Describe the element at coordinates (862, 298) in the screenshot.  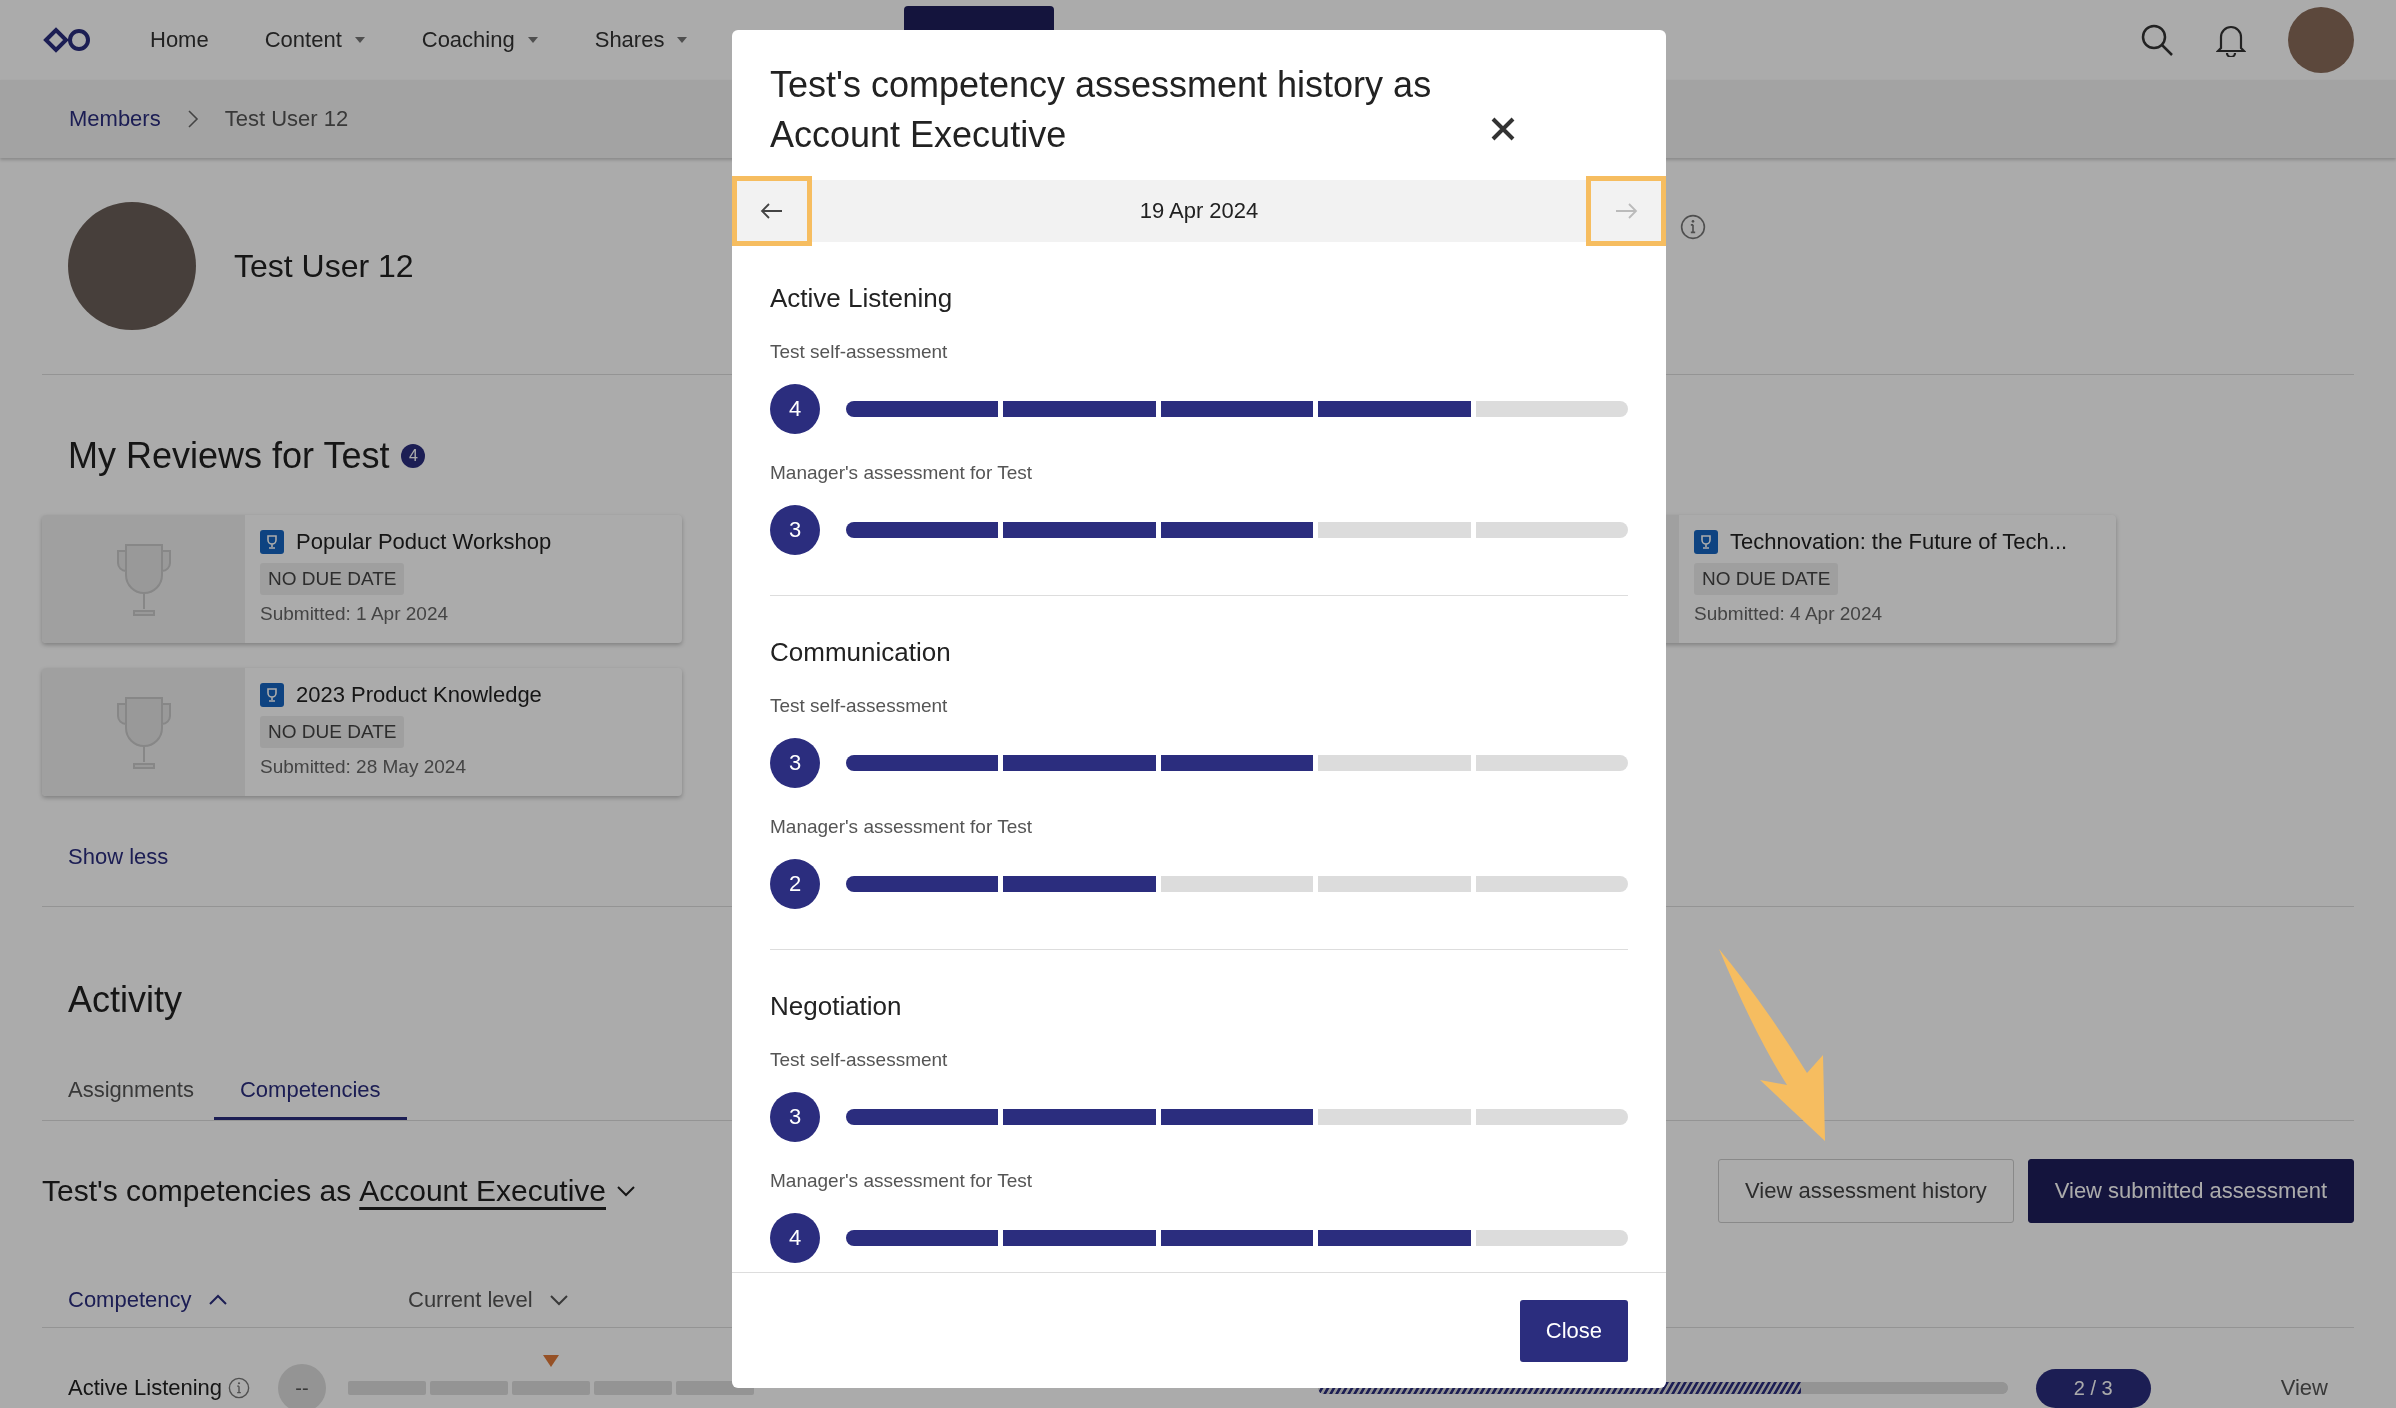
I see `competency-title: Active Listening` at that location.